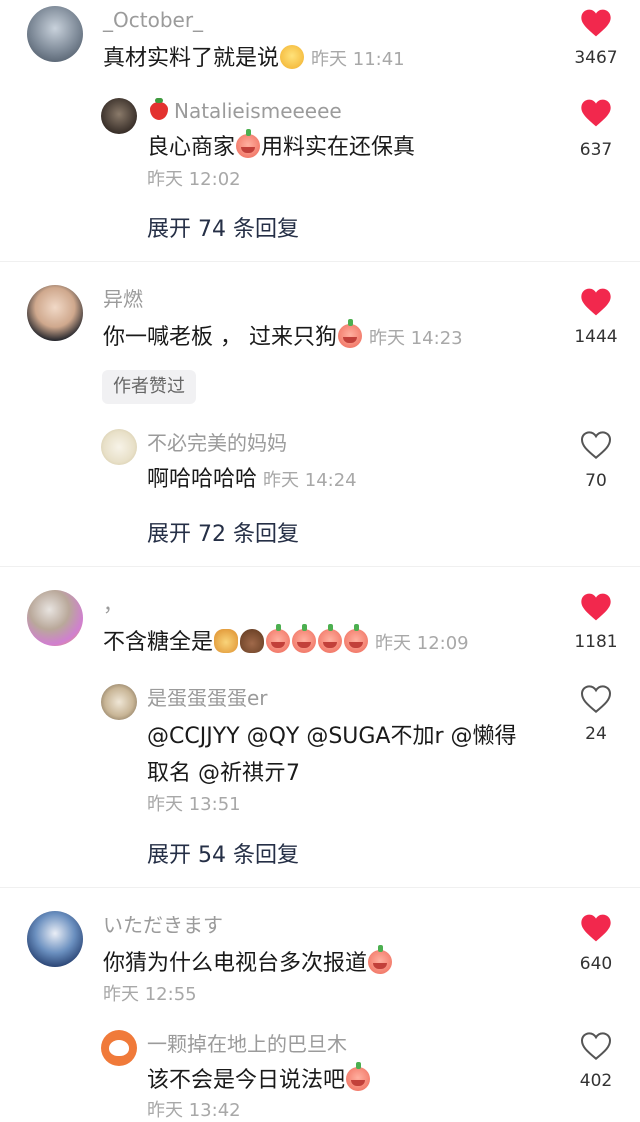  Describe the element at coordinates (596, 58) in the screenshot. I see `like-count: 3467` at that location.